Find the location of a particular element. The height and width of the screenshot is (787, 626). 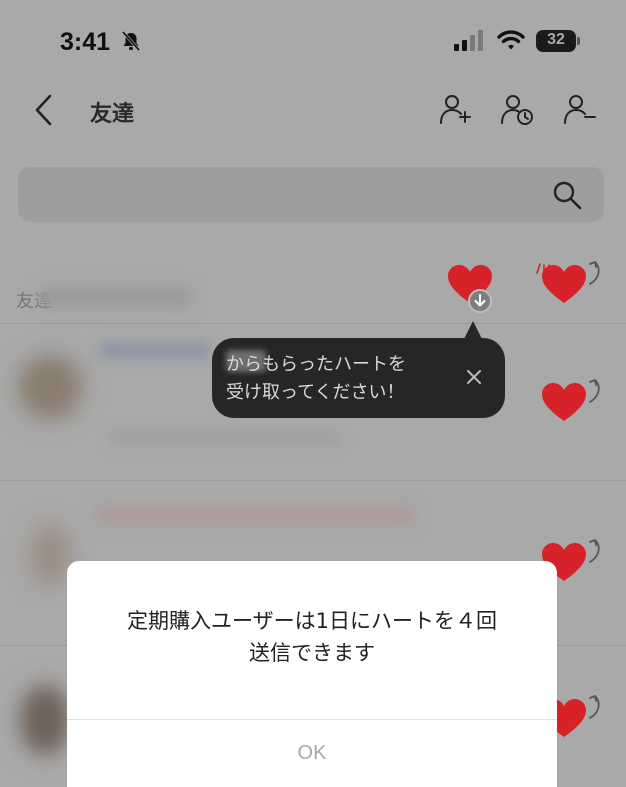

cellular-signal-icon is located at coordinates (468, 40).